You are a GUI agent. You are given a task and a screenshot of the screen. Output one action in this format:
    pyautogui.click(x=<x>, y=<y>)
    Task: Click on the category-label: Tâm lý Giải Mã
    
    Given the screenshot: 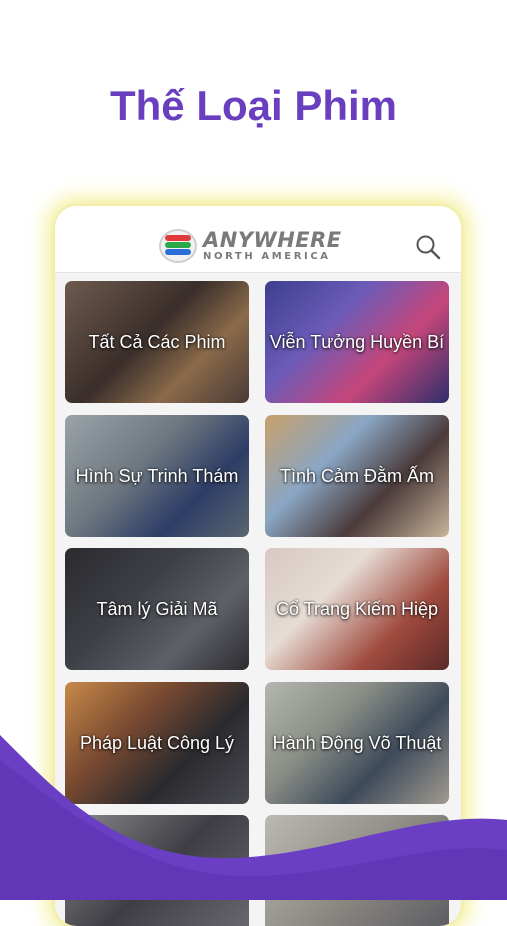 What is the action you would take?
    pyautogui.click(x=157, y=608)
    